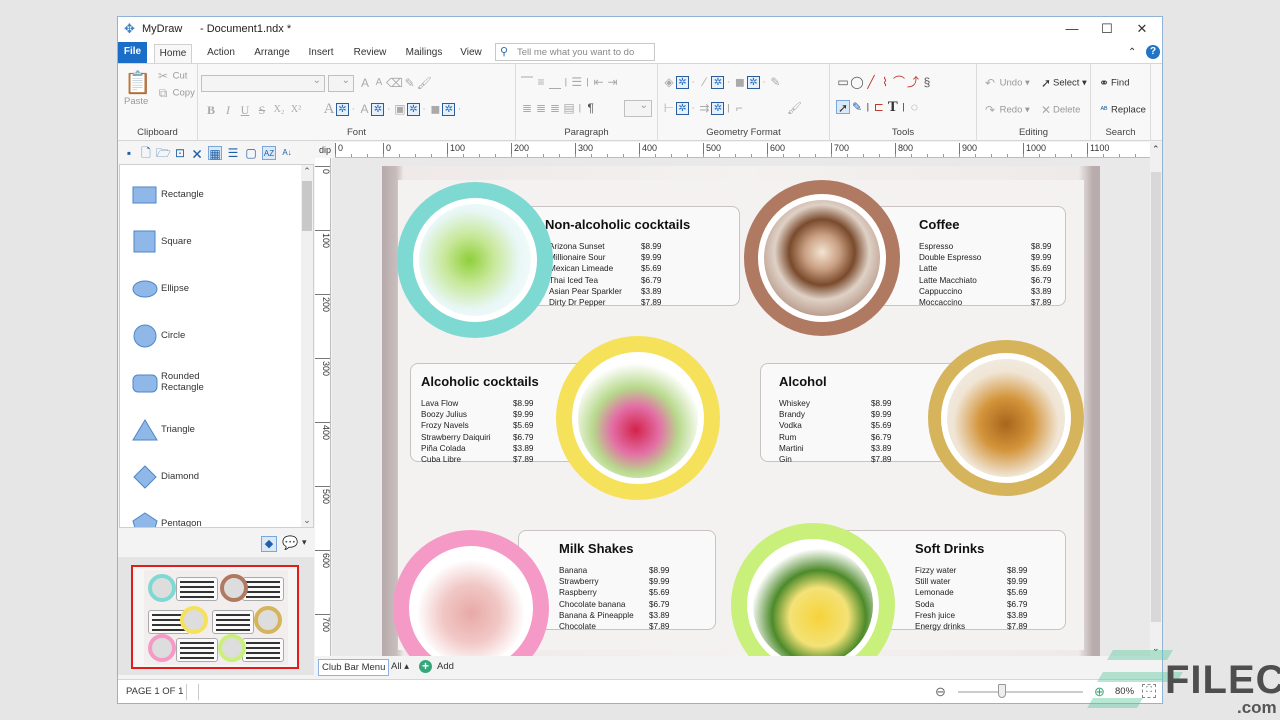  What do you see at coordinates (171, 76) in the screenshot?
I see `cut-button: ✂ Cut` at bounding box center [171, 76].